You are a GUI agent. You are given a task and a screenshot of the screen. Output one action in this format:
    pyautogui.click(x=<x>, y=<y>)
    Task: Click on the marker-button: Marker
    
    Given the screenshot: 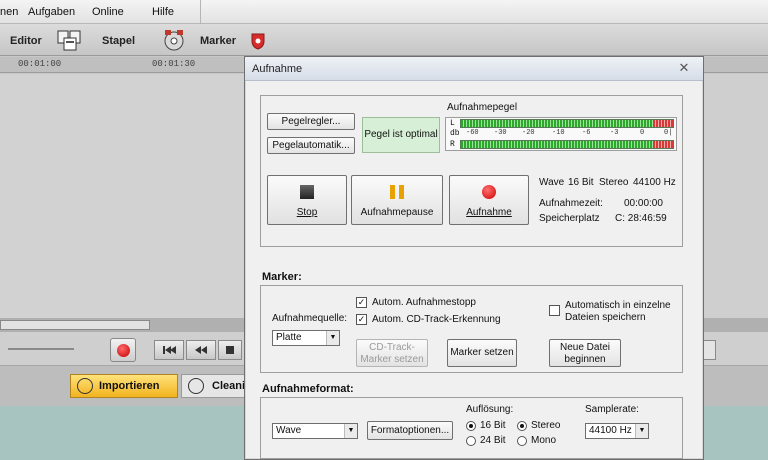 What is the action you would take?
    pyautogui.click(x=218, y=41)
    